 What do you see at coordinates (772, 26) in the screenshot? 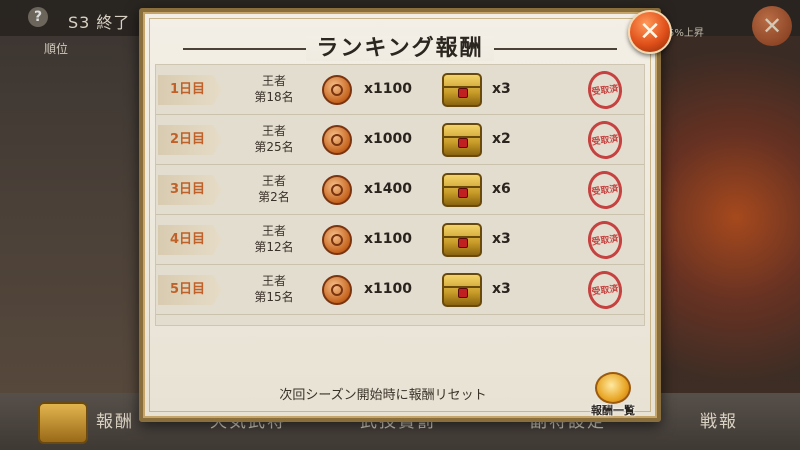
I see `background-close-icon: ✕` at bounding box center [772, 26].